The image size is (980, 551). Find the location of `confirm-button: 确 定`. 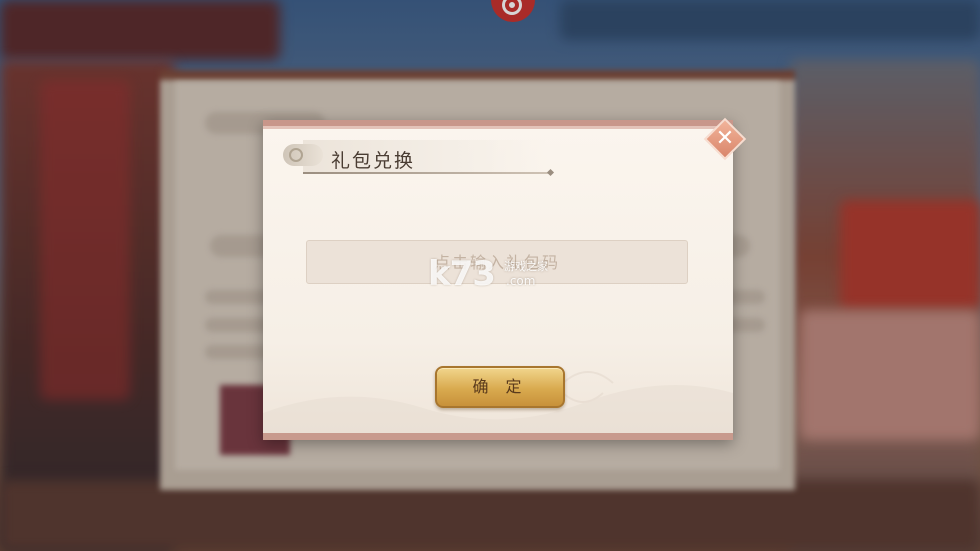

confirm-button: 确 定 is located at coordinates (500, 387).